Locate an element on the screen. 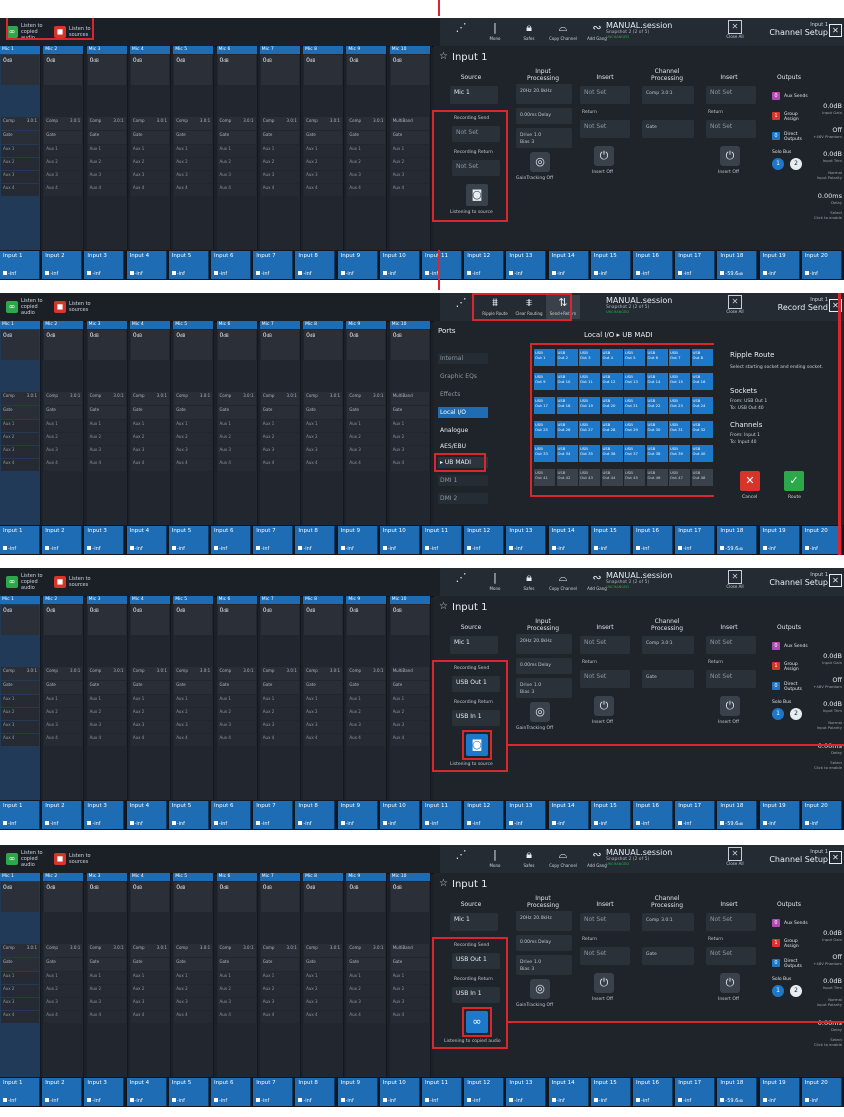  insert-b-return: Not Set is located at coordinates (731, 679).